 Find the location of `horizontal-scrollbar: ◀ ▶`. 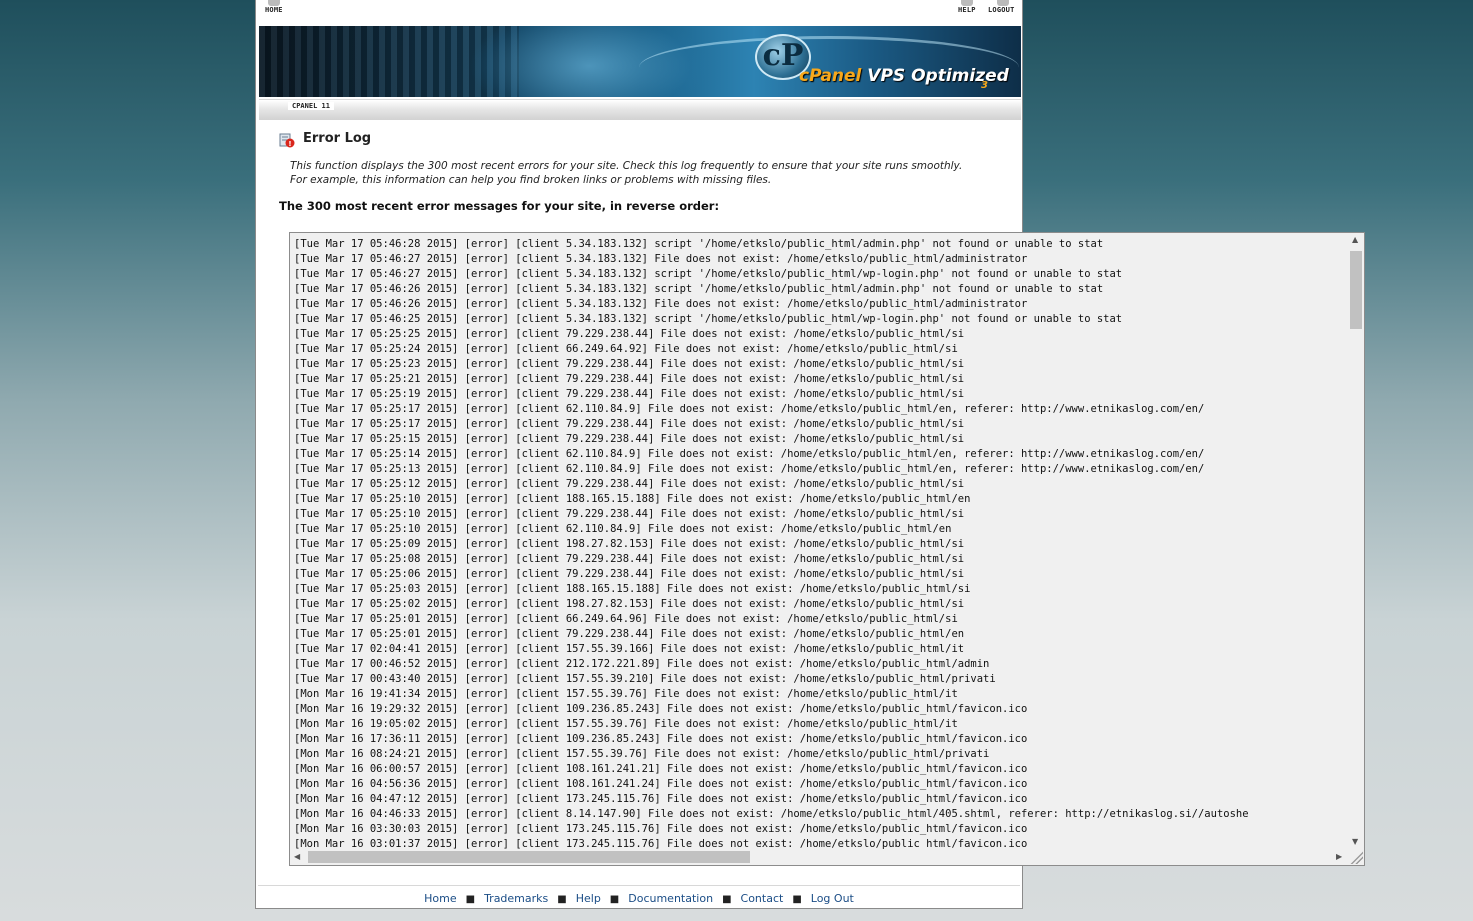

horizontal-scrollbar: ◀ ▶ is located at coordinates (819, 857).